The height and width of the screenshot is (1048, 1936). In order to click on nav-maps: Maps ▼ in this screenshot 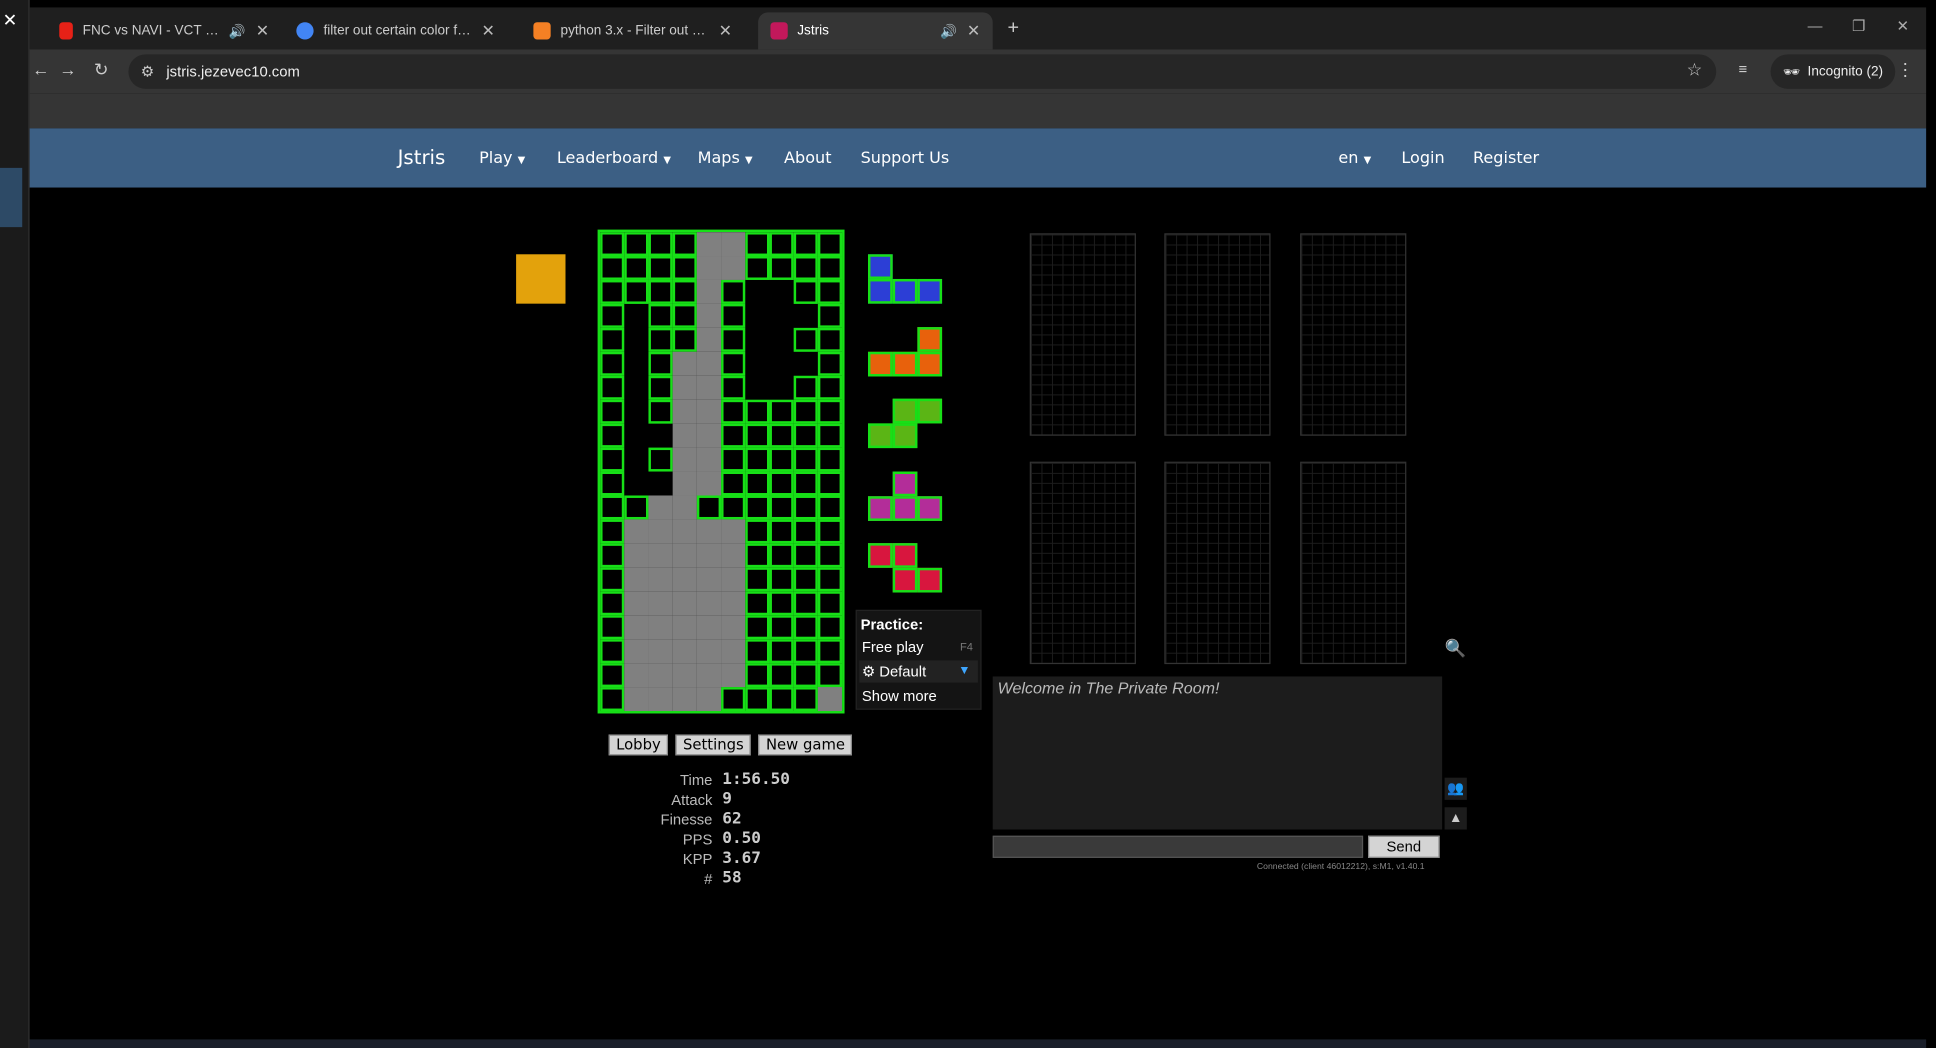, I will do `click(725, 158)`.